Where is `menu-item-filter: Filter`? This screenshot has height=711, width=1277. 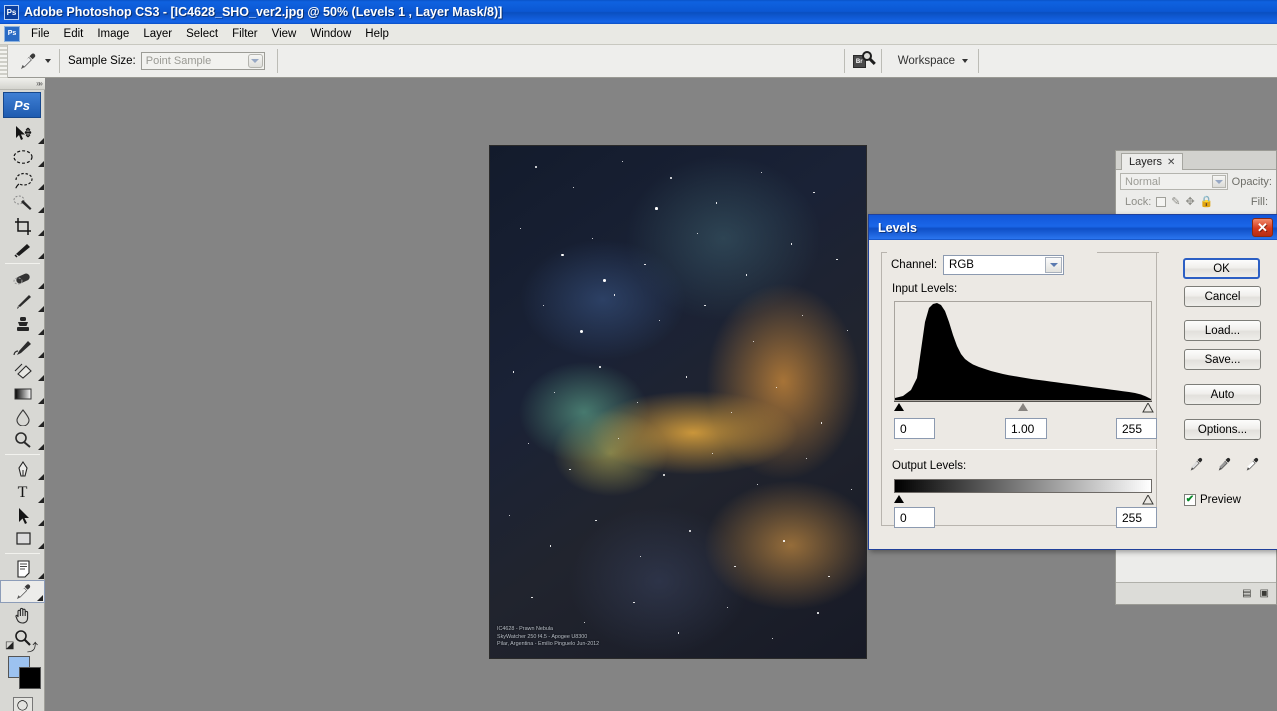 menu-item-filter: Filter is located at coordinates (245, 34).